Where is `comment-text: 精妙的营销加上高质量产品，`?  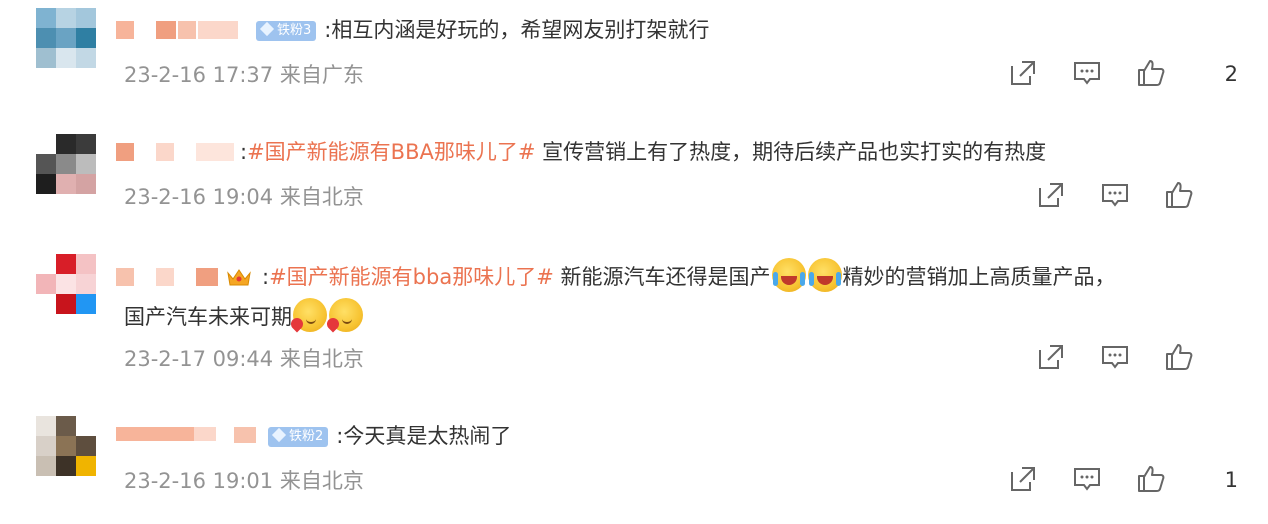 comment-text: 精妙的营销加上高质量产品， is located at coordinates (979, 277).